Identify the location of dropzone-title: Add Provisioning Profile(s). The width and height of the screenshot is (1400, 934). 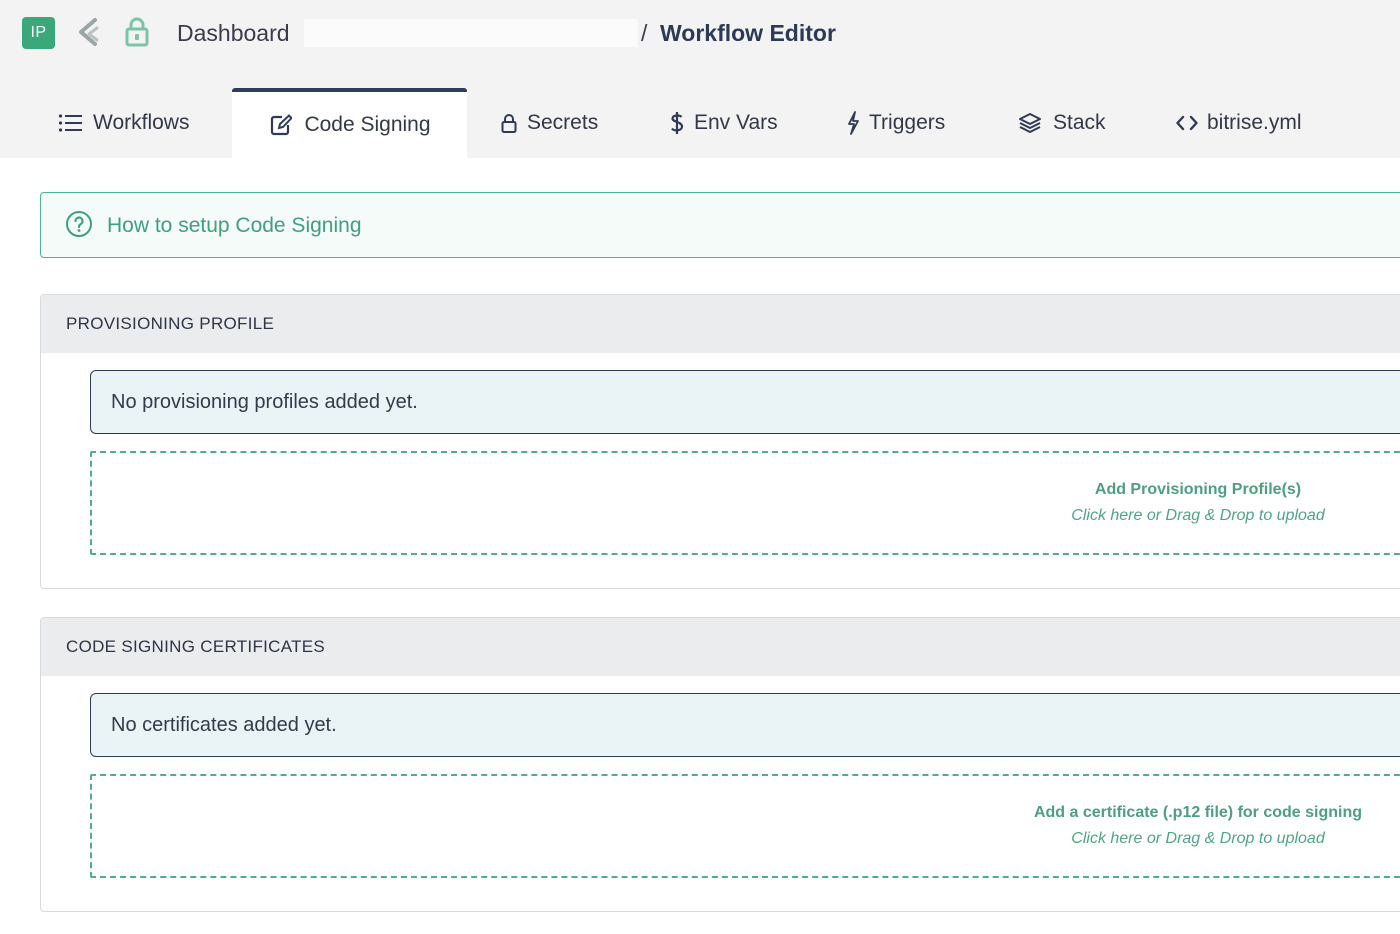
(1198, 489).